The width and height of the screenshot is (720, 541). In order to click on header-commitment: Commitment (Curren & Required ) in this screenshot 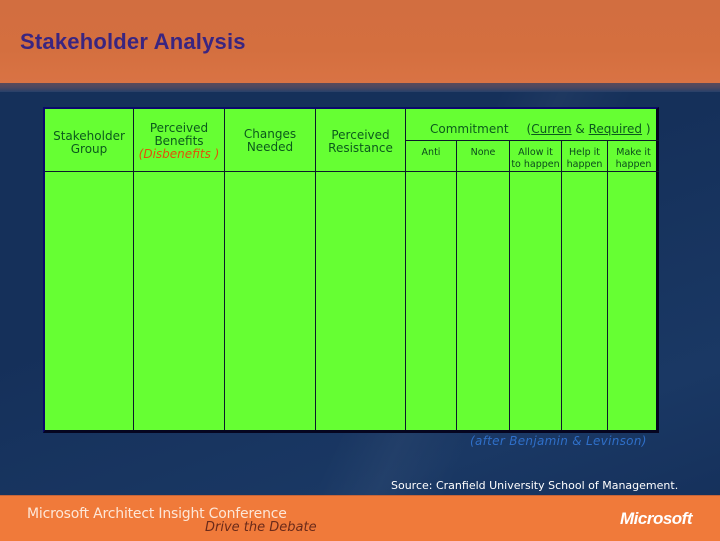, I will do `click(532, 129)`.